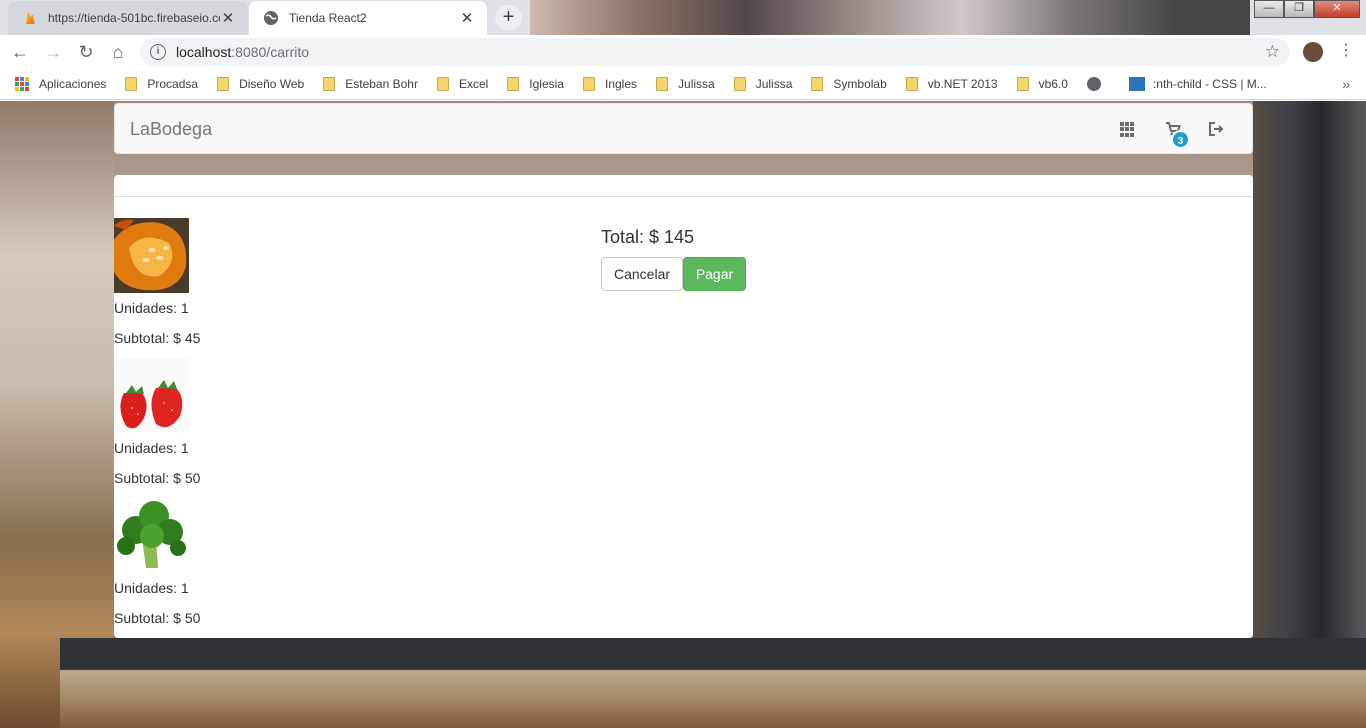 This screenshot has width=1366, height=728. What do you see at coordinates (134, 18) in the screenshot?
I see `tab-title: https://tienda-501bc.firebaseio.co` at bounding box center [134, 18].